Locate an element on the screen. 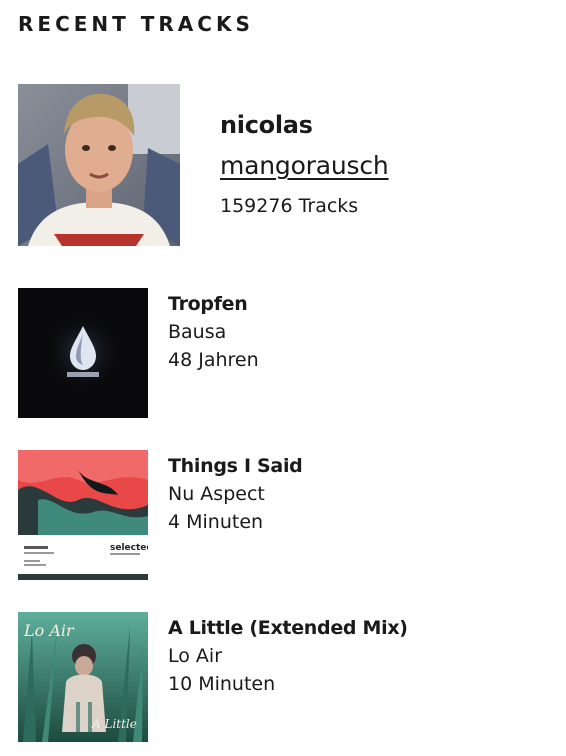 The image size is (566, 756). user-avatar is located at coordinates (99, 165).